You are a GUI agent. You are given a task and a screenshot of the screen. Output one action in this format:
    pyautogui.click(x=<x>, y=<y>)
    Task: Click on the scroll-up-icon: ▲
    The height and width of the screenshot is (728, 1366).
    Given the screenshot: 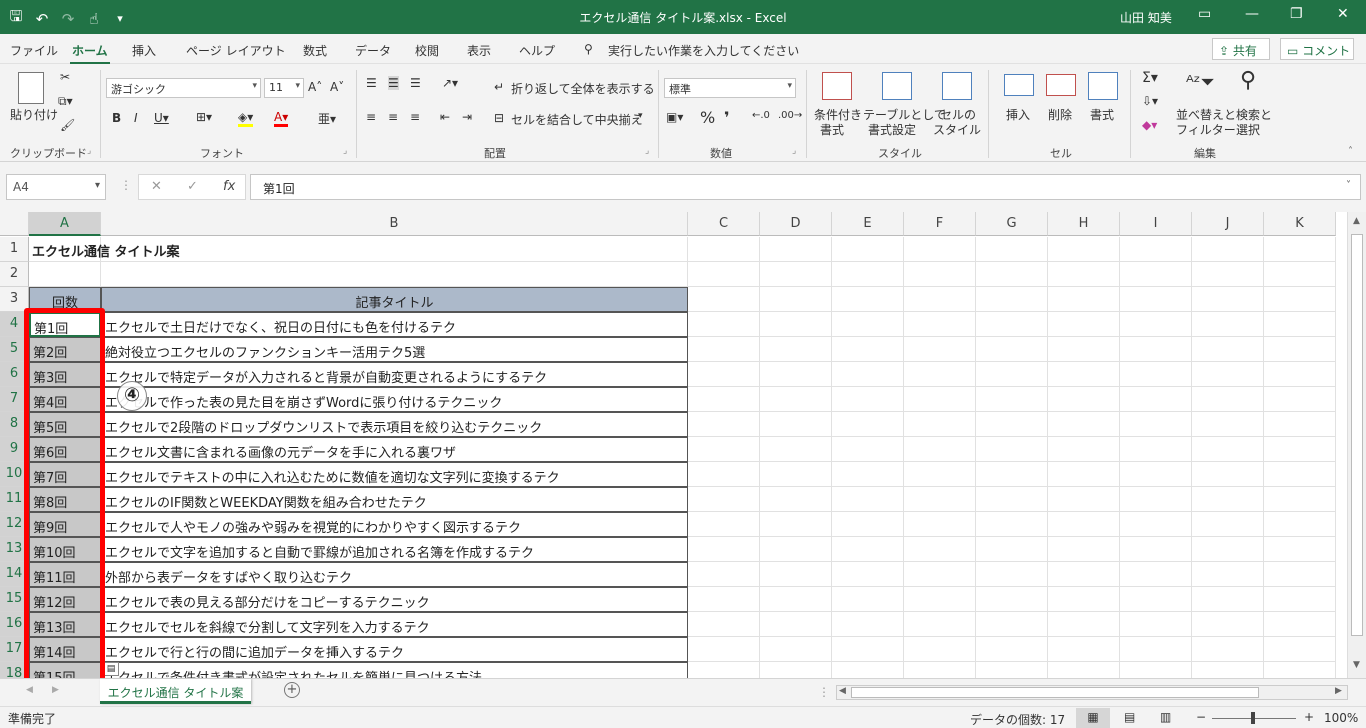 What is the action you would take?
    pyautogui.click(x=1356, y=221)
    